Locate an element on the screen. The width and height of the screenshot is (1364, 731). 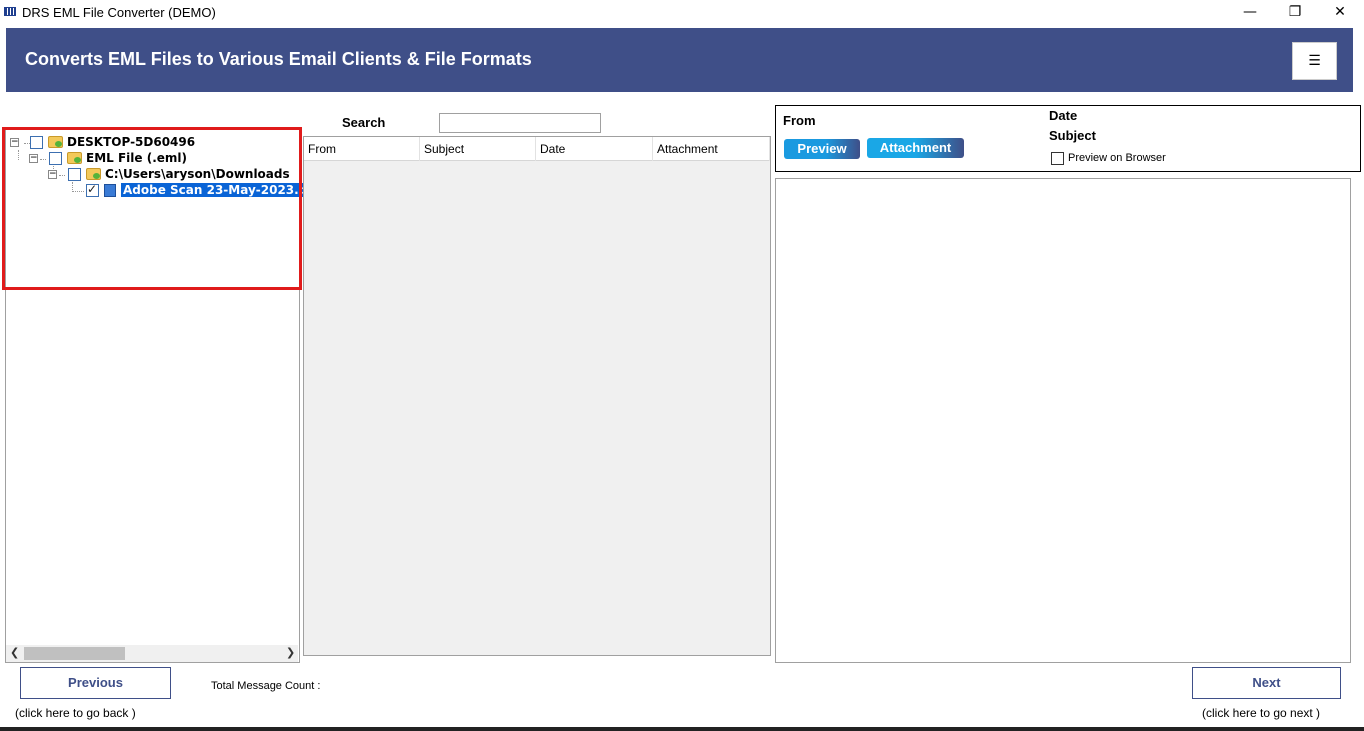
restore-button: ❐ is located at coordinates (1295, 13).